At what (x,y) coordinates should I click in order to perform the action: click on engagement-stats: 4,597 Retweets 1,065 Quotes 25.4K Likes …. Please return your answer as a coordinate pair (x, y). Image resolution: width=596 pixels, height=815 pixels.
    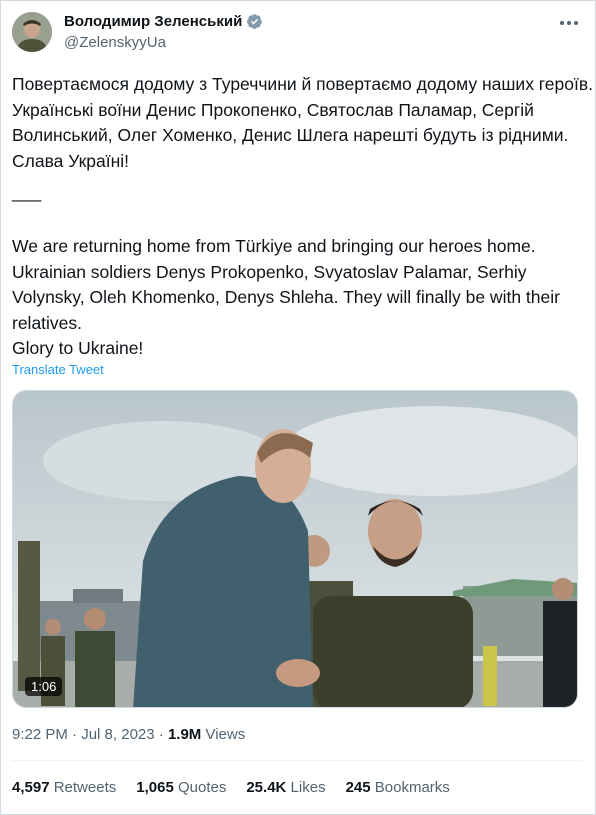
    Looking at the image, I should click on (231, 787).